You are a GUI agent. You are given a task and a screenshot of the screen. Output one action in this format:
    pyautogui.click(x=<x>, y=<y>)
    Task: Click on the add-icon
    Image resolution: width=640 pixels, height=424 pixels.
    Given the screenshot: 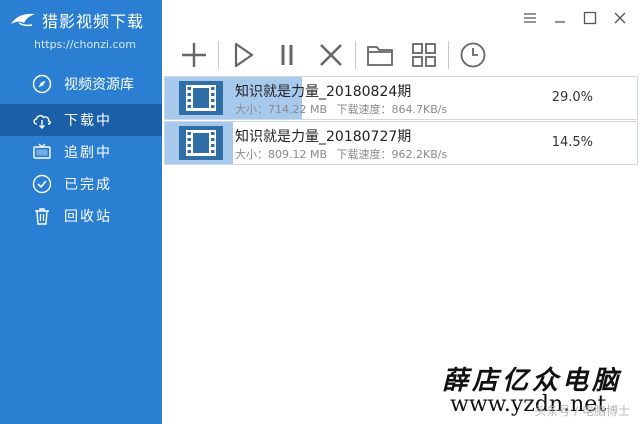 What is the action you would take?
    pyautogui.click(x=194, y=55)
    